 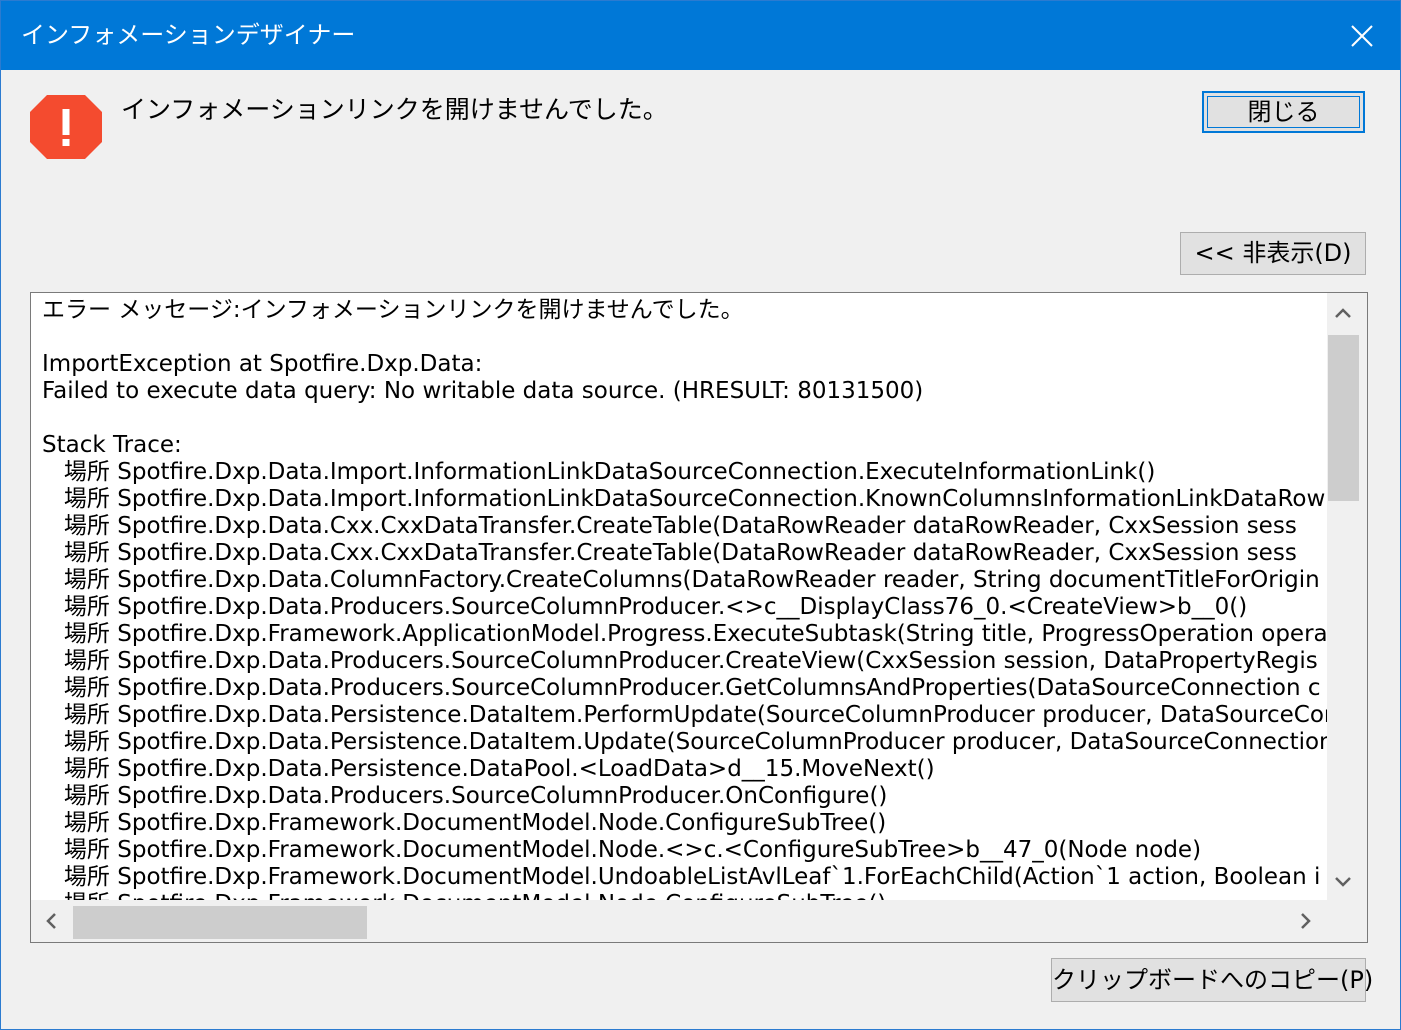 I want to click on copy-to-clipboard-button: クリップボードへのコピー(P), so click(x=1212, y=980).